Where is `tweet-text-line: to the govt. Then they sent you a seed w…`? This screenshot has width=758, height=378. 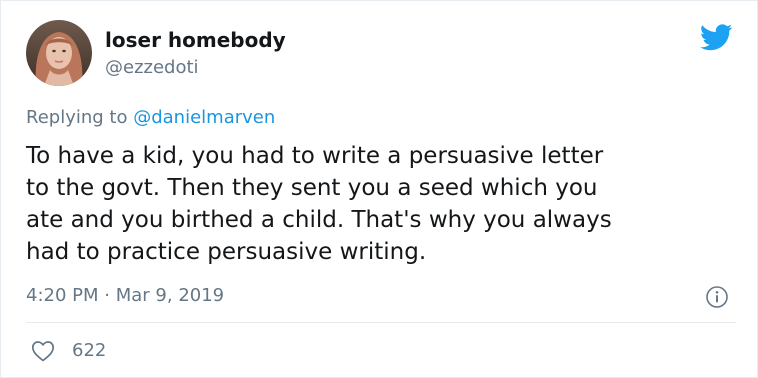 tweet-text-line: to the govt. Then they sent you a seed w… is located at coordinates (312, 188).